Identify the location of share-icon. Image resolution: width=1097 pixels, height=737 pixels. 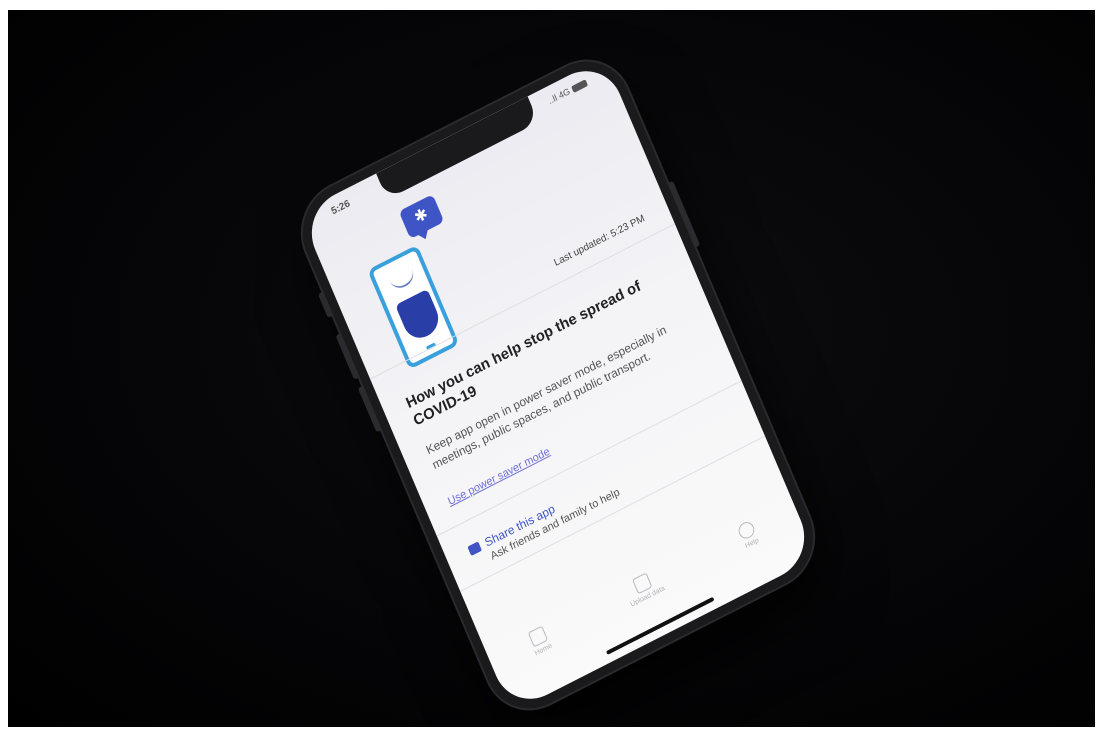
(474, 549).